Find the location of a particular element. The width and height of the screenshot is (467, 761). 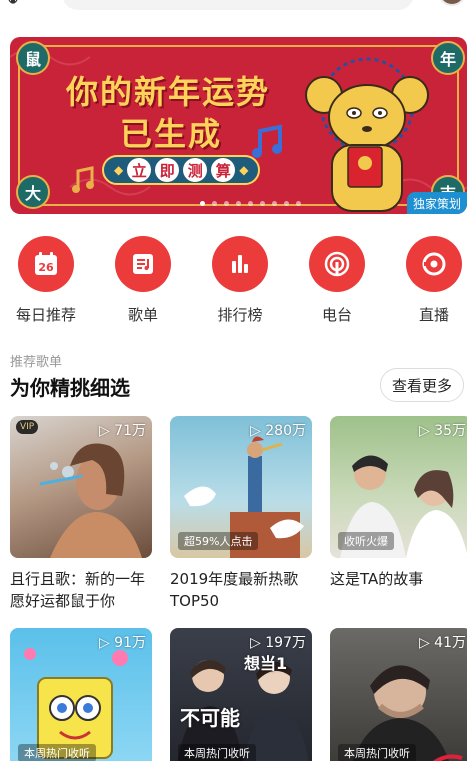

playlist-card: ▷ 41万 本周热门收听 is located at coordinates (398, 694).